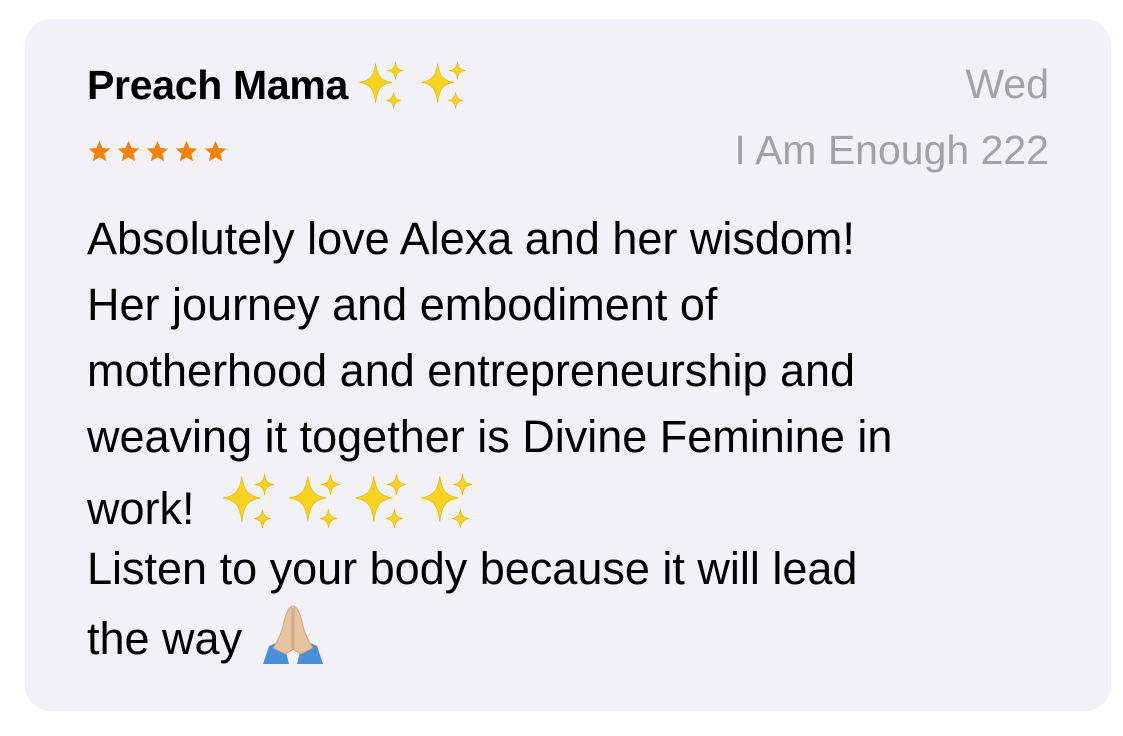  What do you see at coordinates (891, 150) in the screenshot?
I see `review-author: I Am Enough 222` at bounding box center [891, 150].